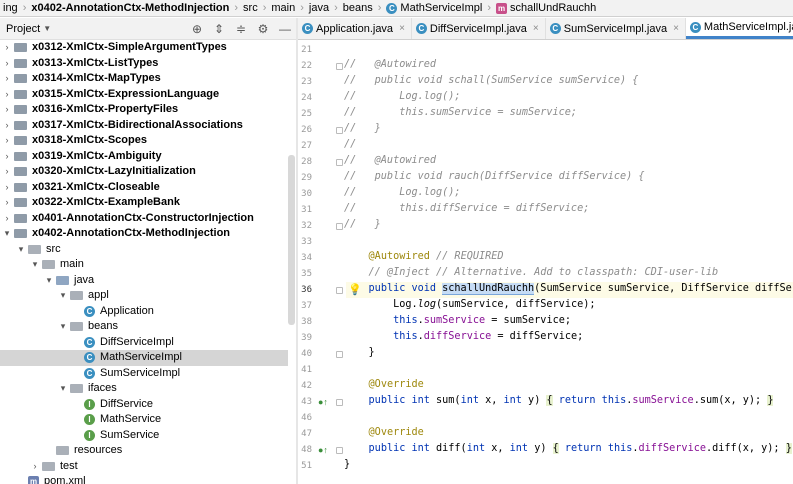 The height and width of the screenshot is (484, 793). Describe the element at coordinates (285, 29) in the screenshot. I see `minimize-icon: —` at that location.